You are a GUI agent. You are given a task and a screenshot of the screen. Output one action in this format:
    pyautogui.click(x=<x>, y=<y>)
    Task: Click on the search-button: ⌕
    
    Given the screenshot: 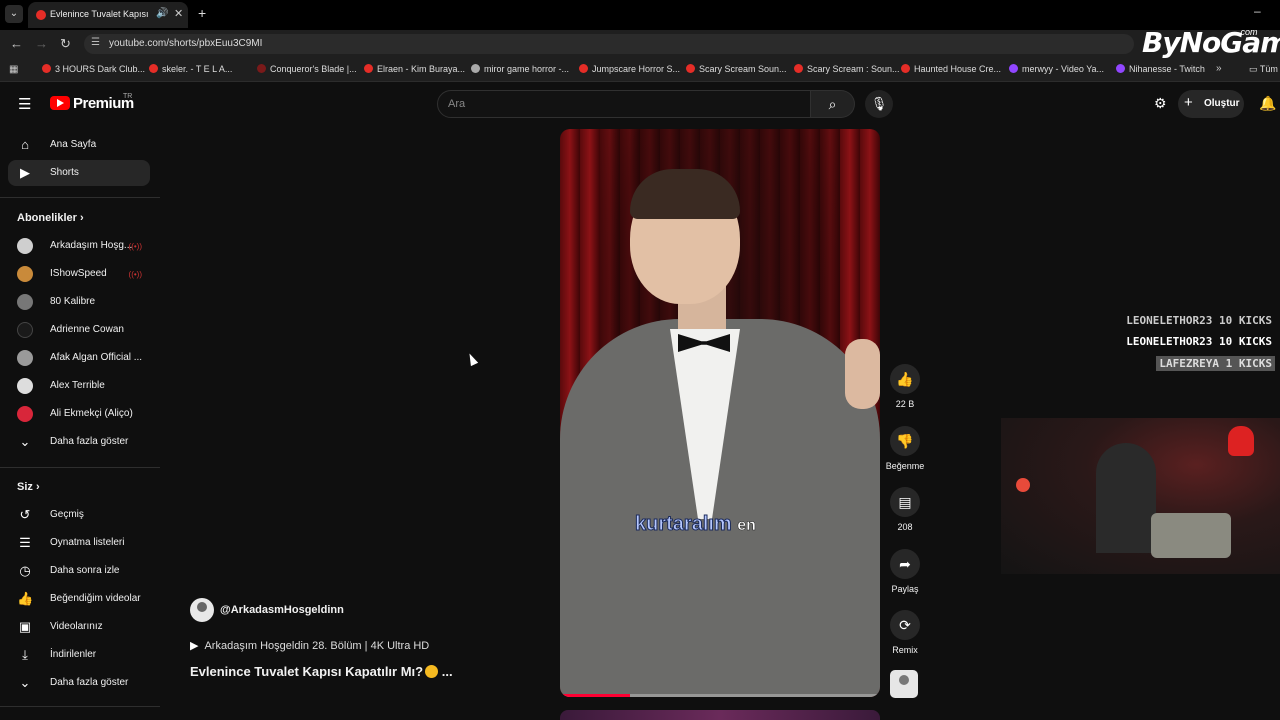 What is the action you would take?
    pyautogui.click(x=833, y=104)
    